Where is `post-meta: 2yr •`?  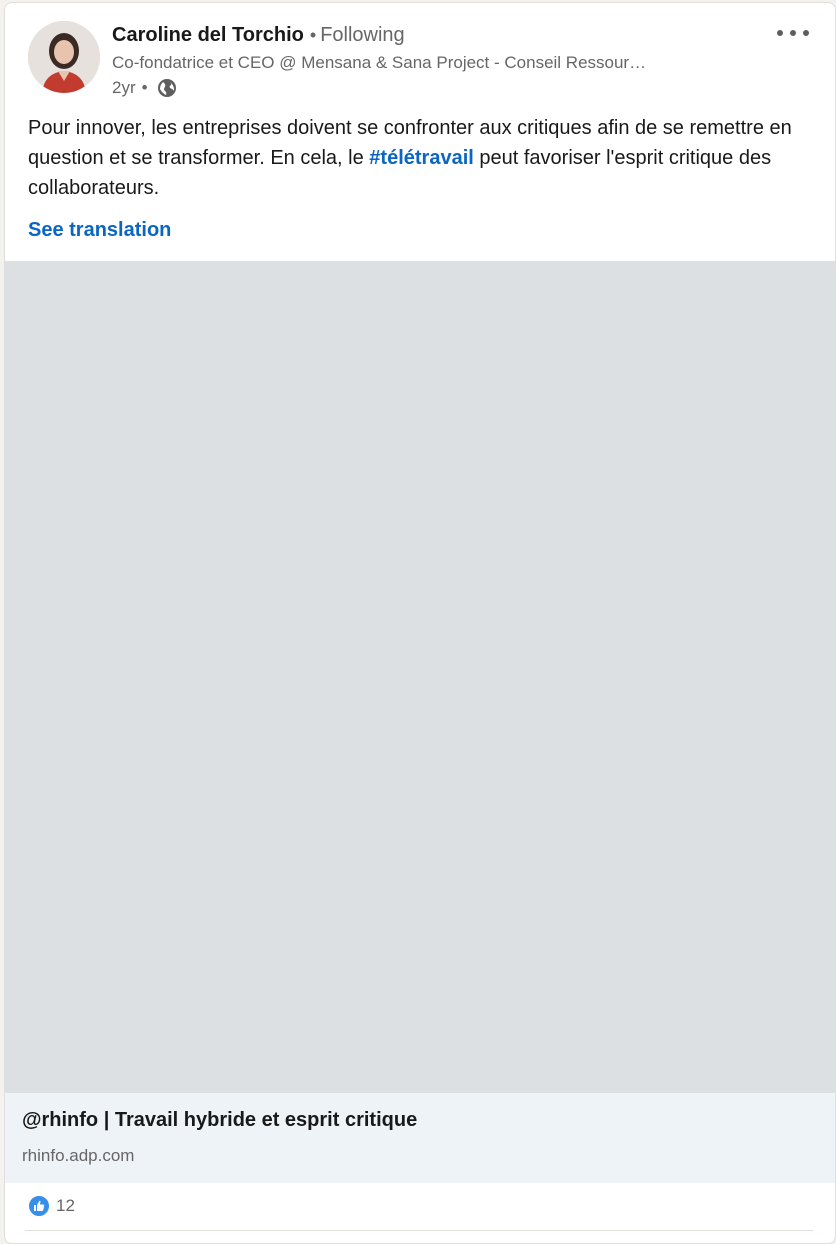
post-meta: 2yr • is located at coordinates (145, 88).